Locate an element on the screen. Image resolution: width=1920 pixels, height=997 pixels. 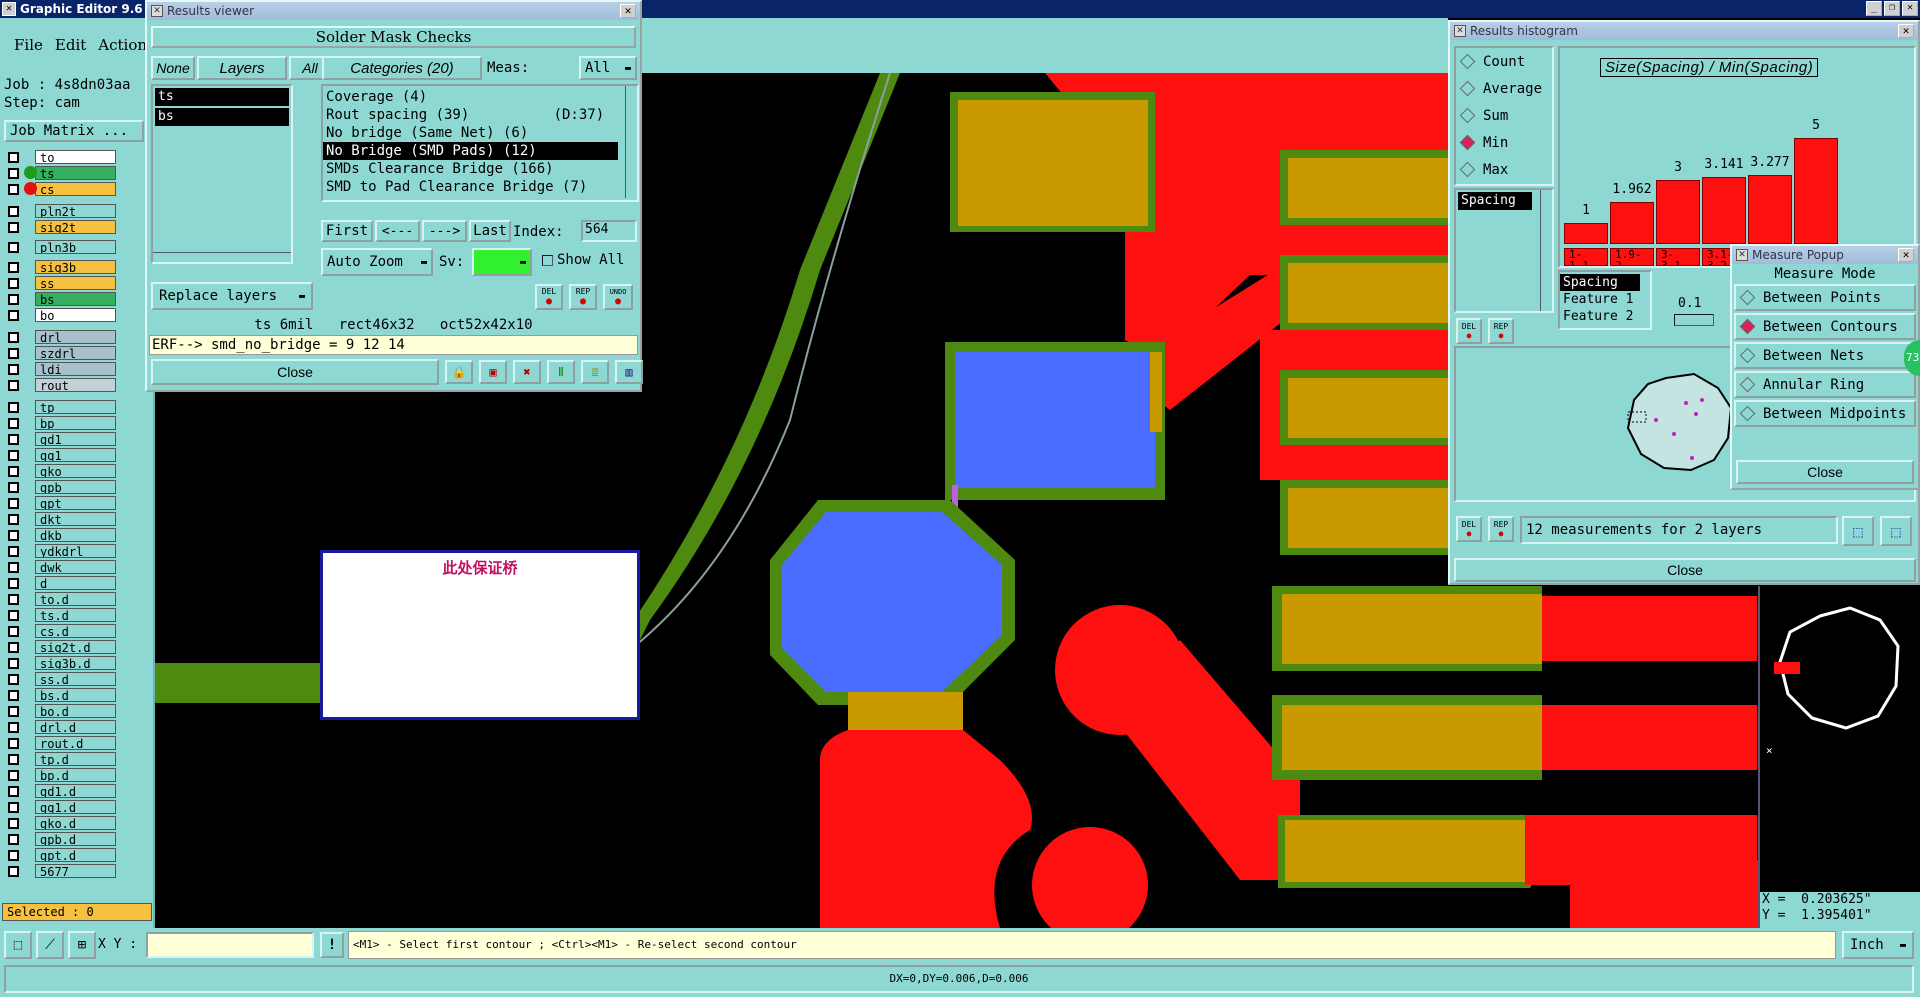
layer-name: gpb.d is located at coordinates (75, 839).